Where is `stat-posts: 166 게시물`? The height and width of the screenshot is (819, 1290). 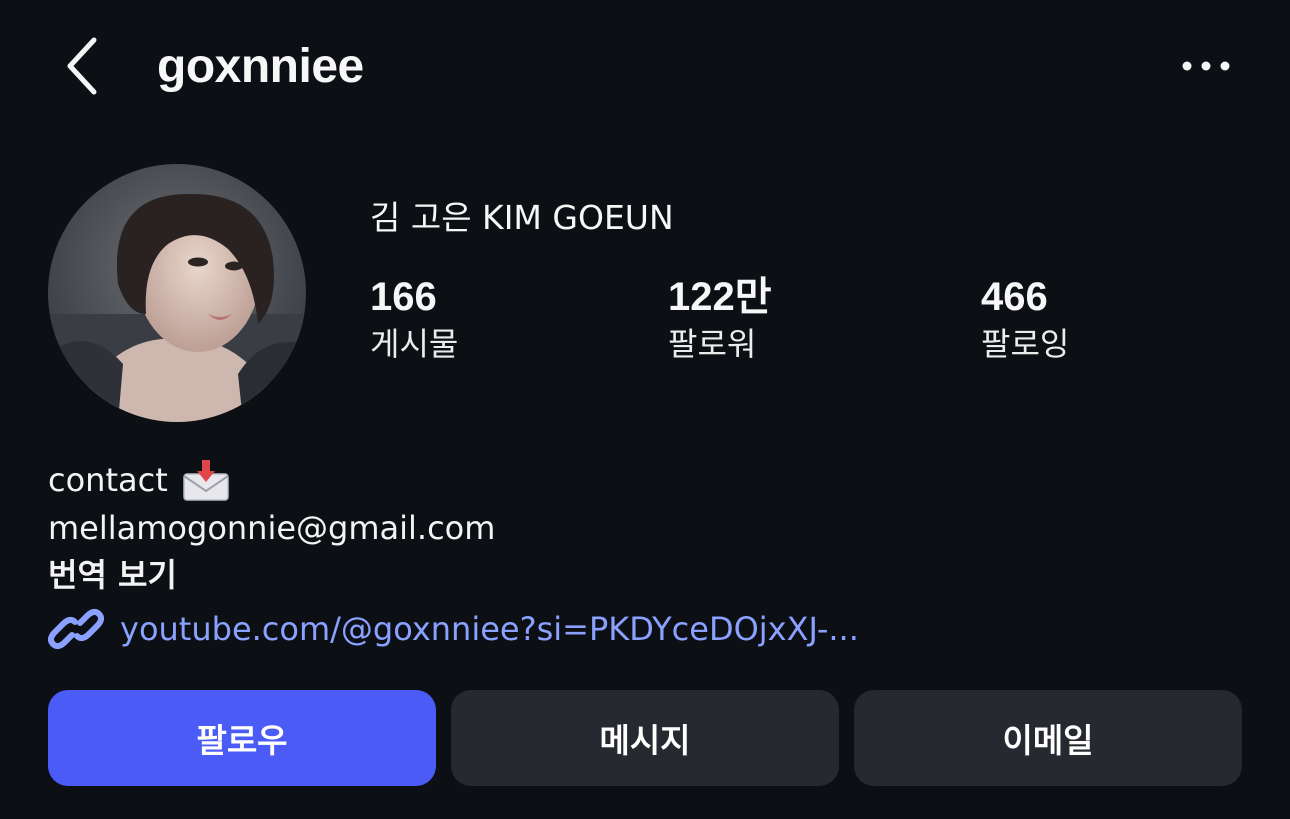
stat-posts: 166 게시물 is located at coordinates (414, 320).